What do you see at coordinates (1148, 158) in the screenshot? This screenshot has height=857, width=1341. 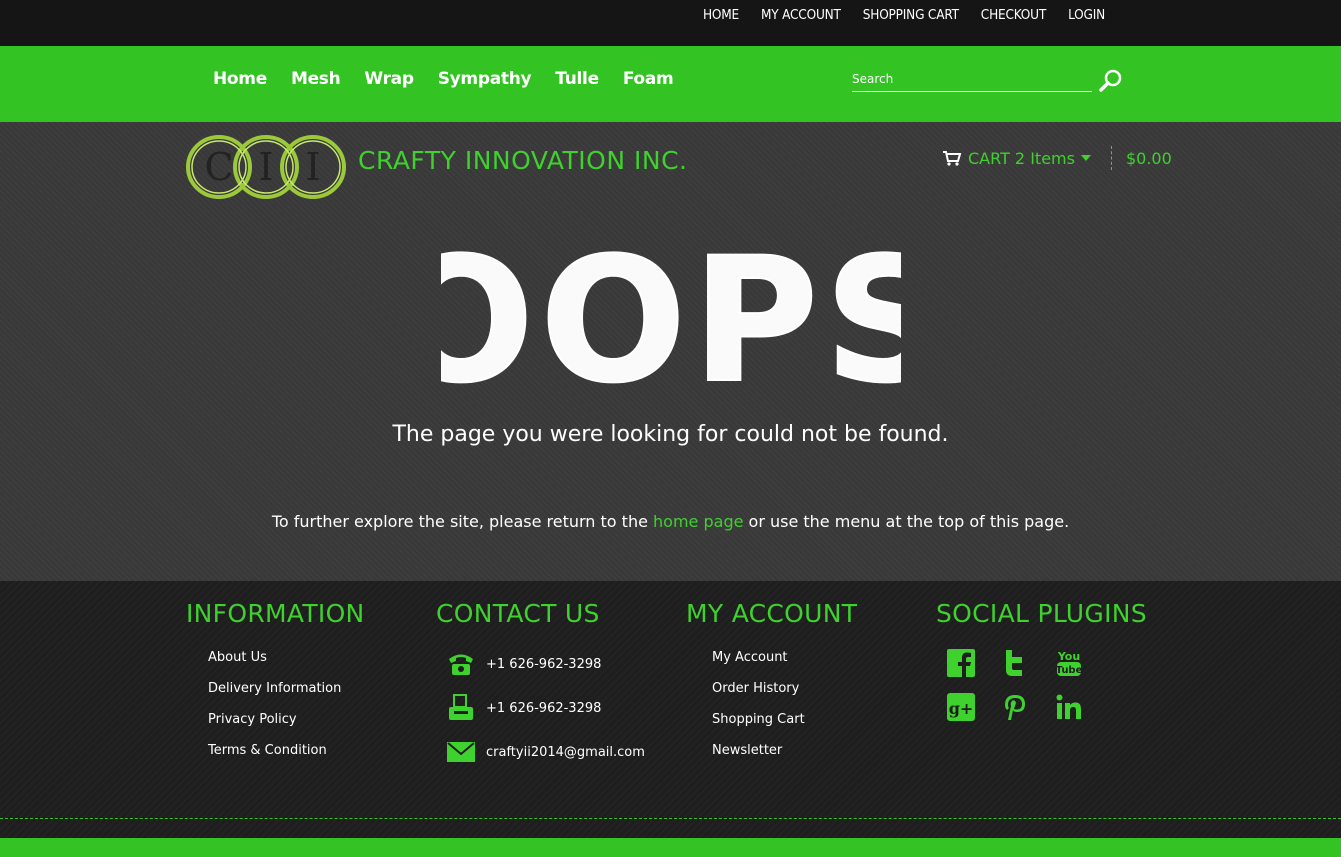 I see `cart-total: $0.00` at bounding box center [1148, 158].